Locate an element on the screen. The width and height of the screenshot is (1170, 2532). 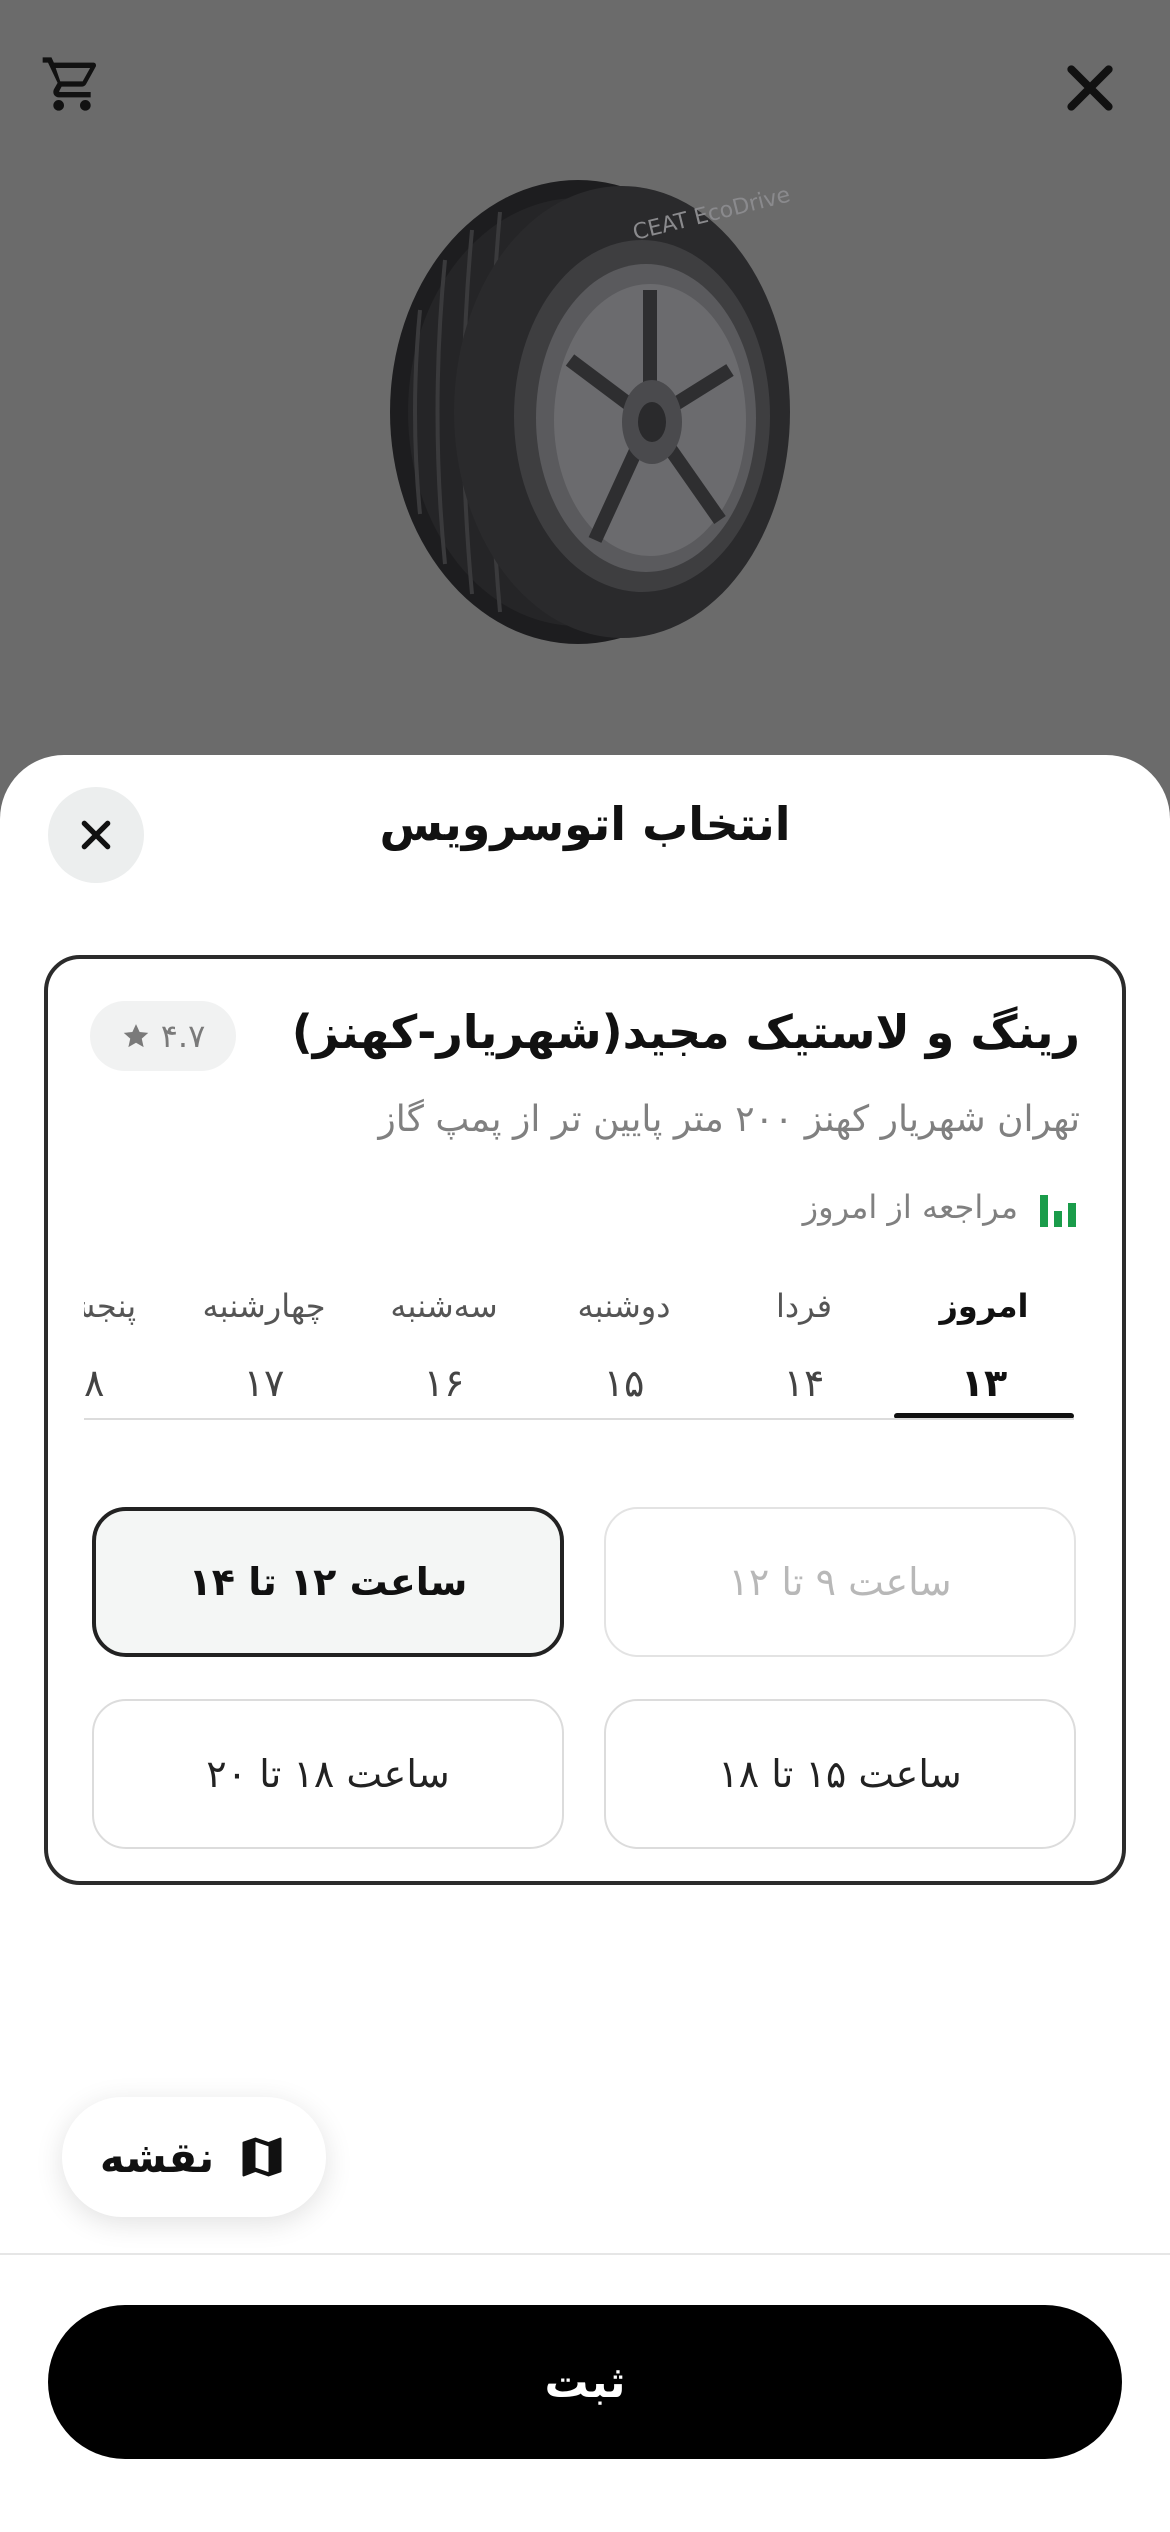
day-name: چهارشنبه is located at coordinates (264, 1306).